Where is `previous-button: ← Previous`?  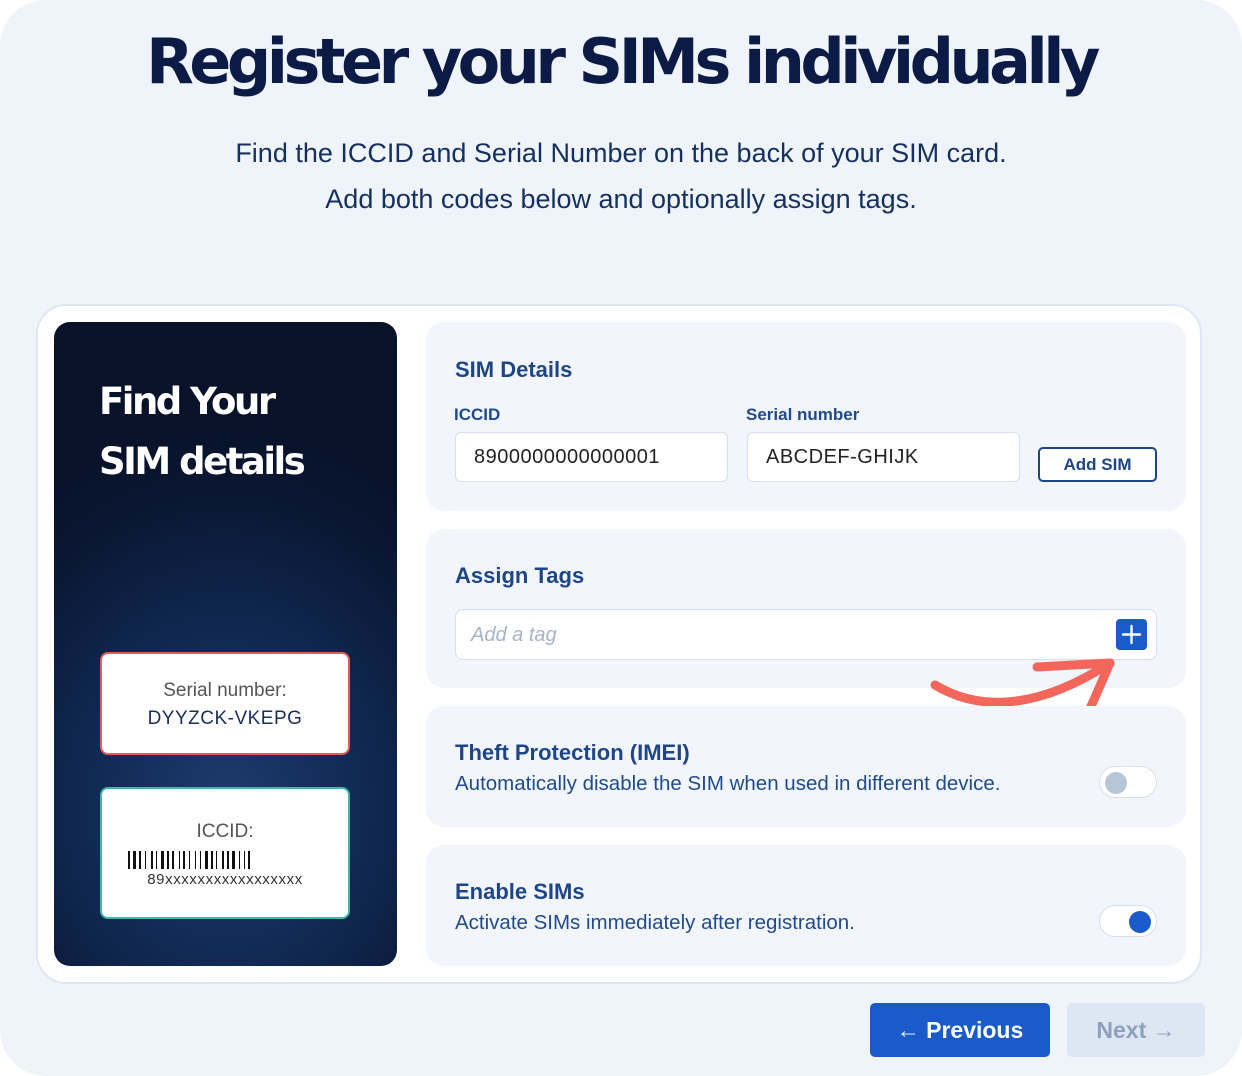 previous-button: ← Previous is located at coordinates (960, 1030).